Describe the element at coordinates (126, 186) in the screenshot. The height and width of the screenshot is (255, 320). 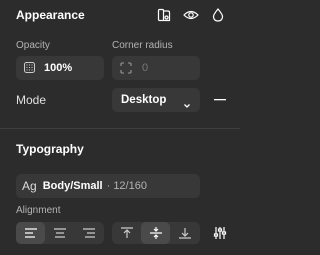
I see `text-style-meta: · 12/160` at that location.